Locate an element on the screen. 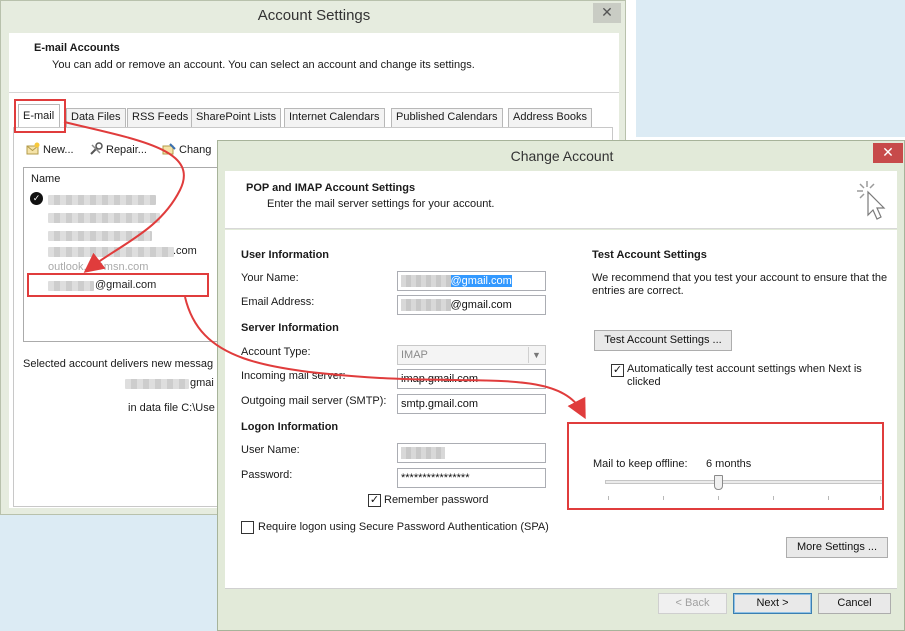  account-type-select: IMAP ▼ is located at coordinates (471, 355).